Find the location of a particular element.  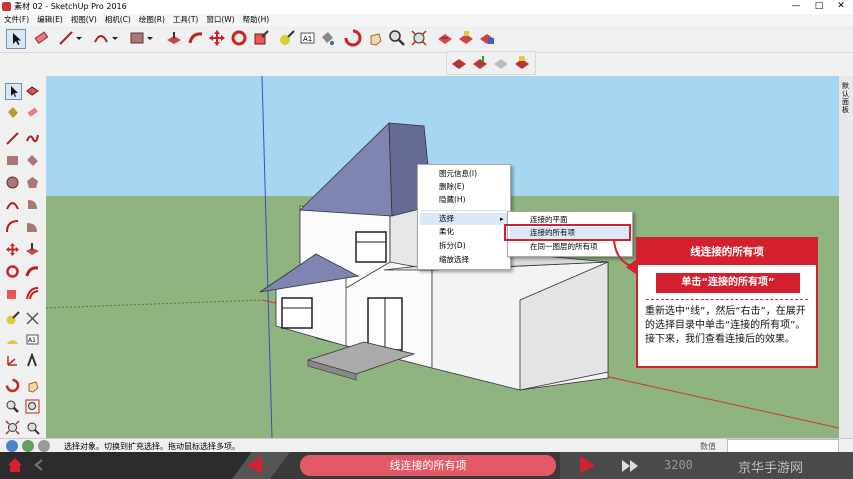

progress-counter: 3200 is located at coordinates (678, 465).